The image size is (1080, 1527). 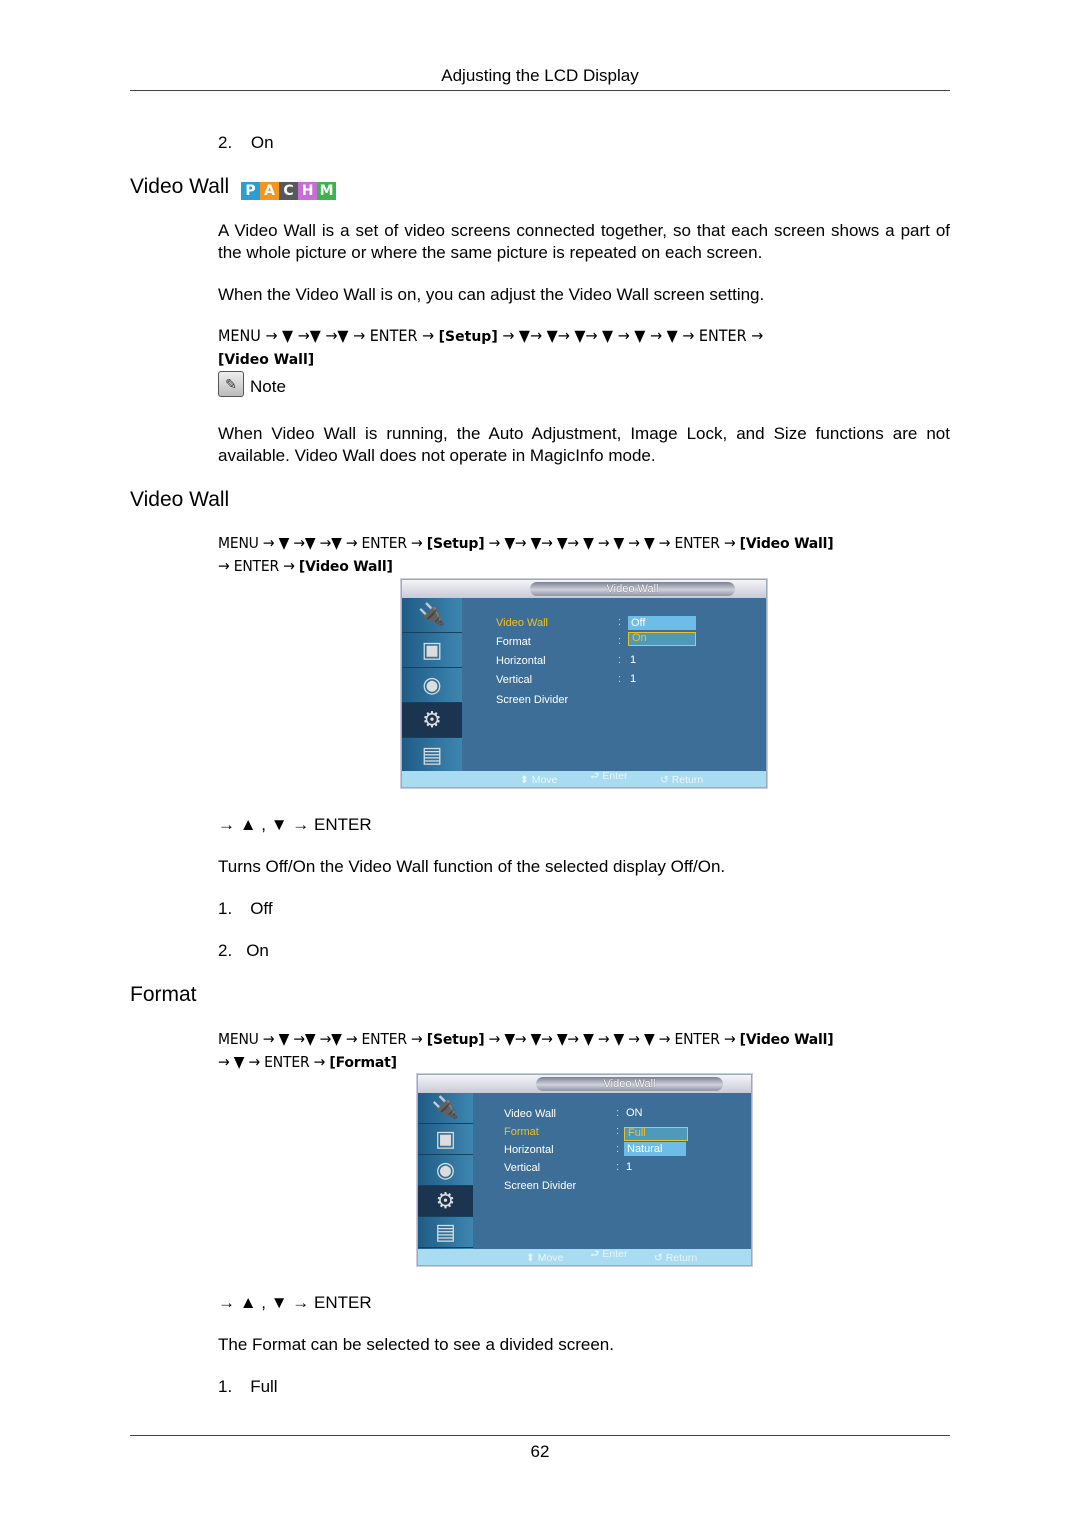 What do you see at coordinates (275, 230) in the screenshot?
I see `term: Video Wall` at bounding box center [275, 230].